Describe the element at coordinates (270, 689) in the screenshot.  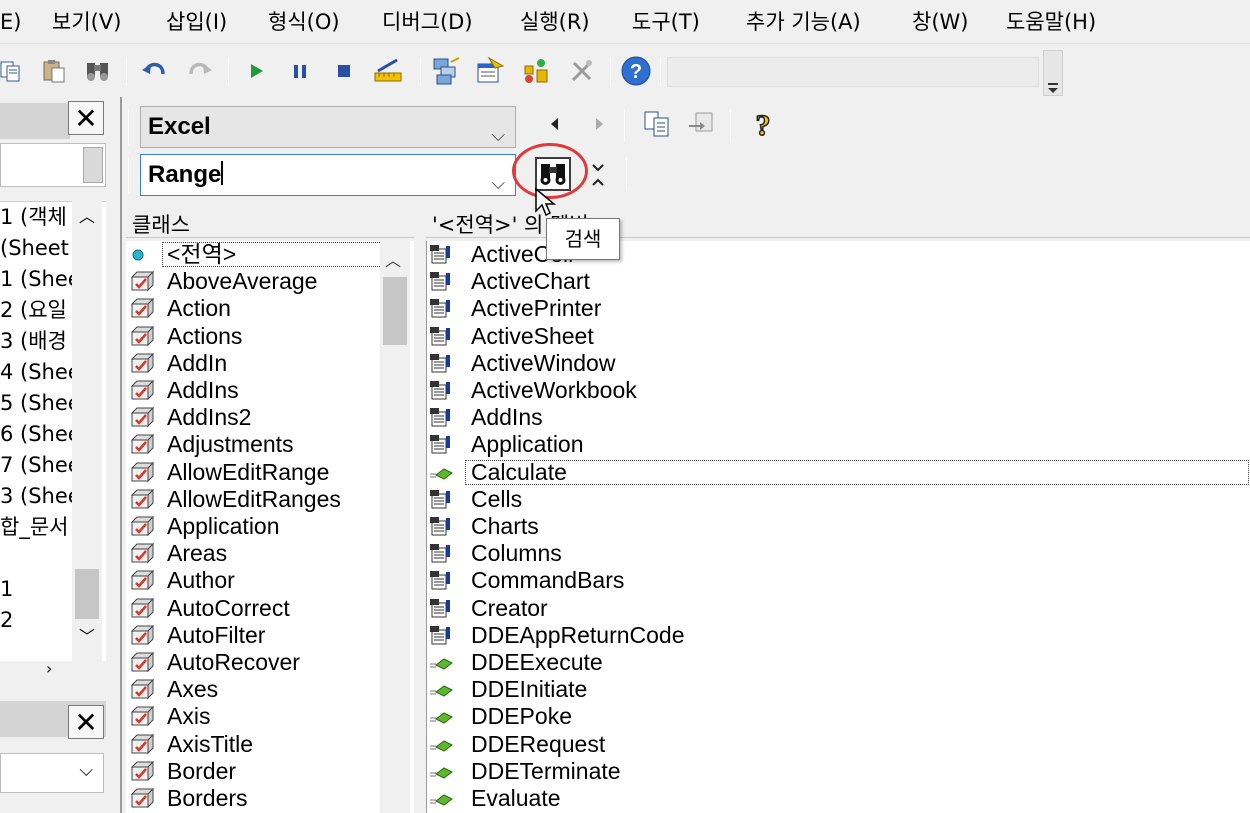
I see `class-row: Axes` at that location.